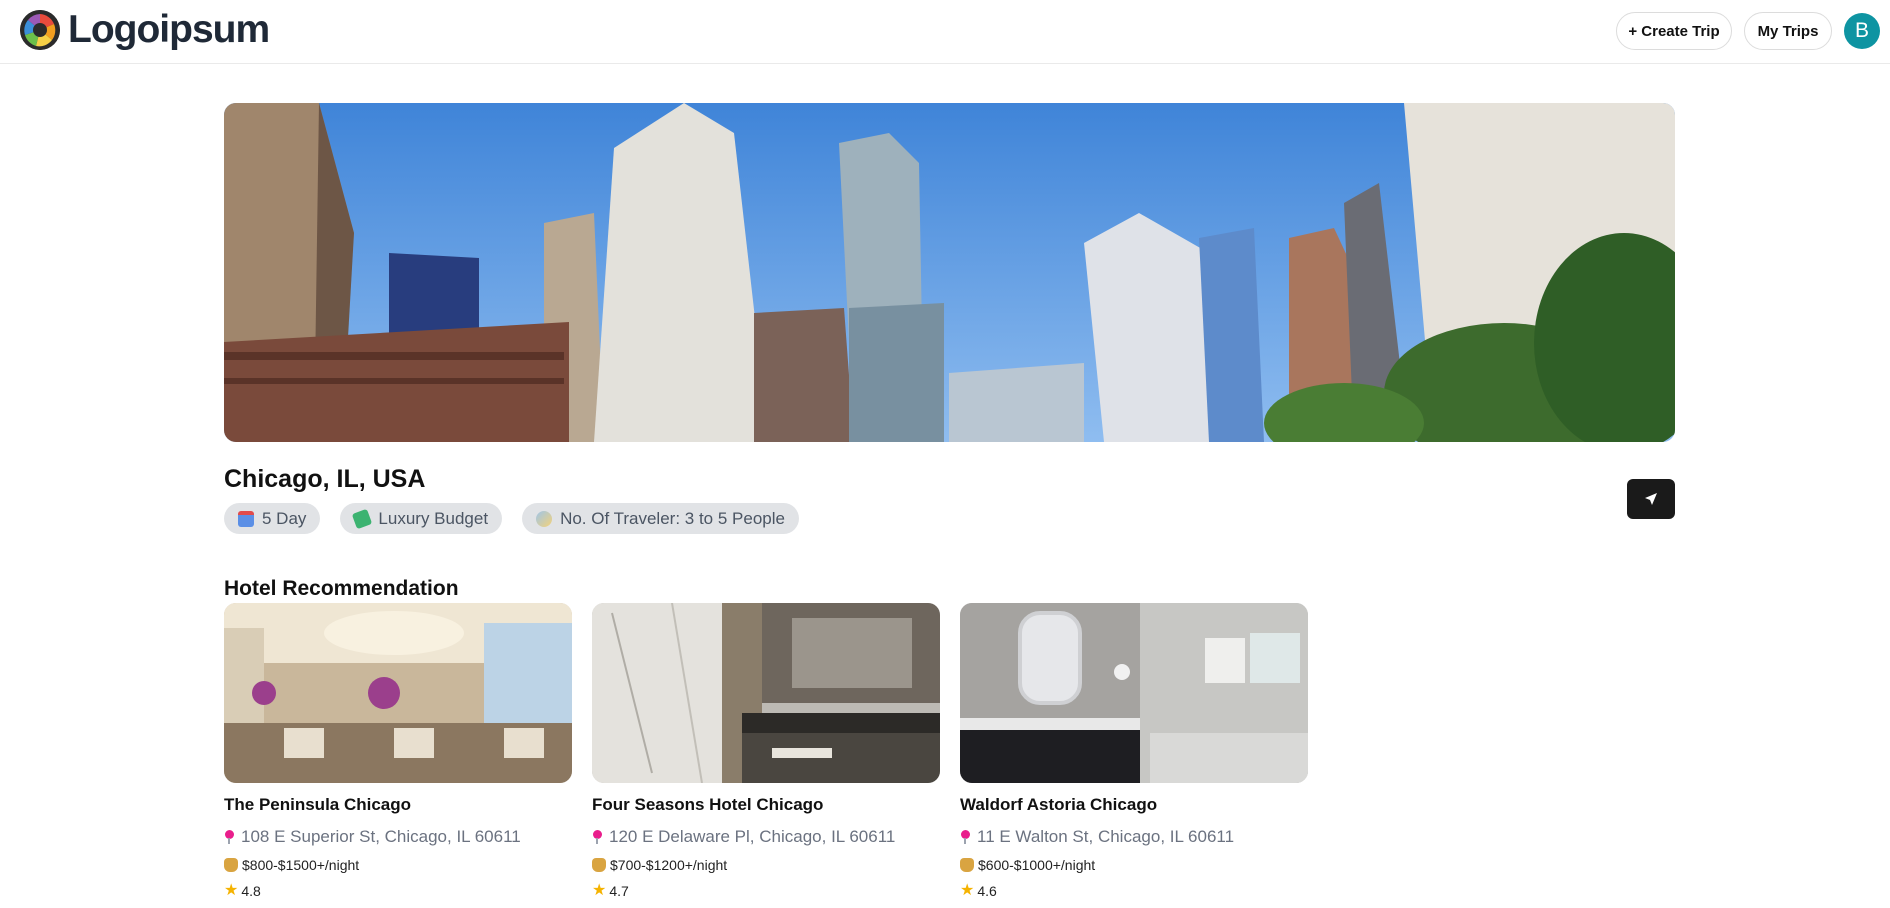 Image resolution: width=1890 pixels, height=908 pixels. I want to click on hotel-address: 108 E Superior St, Chicago, IL 60611, so click(398, 837).